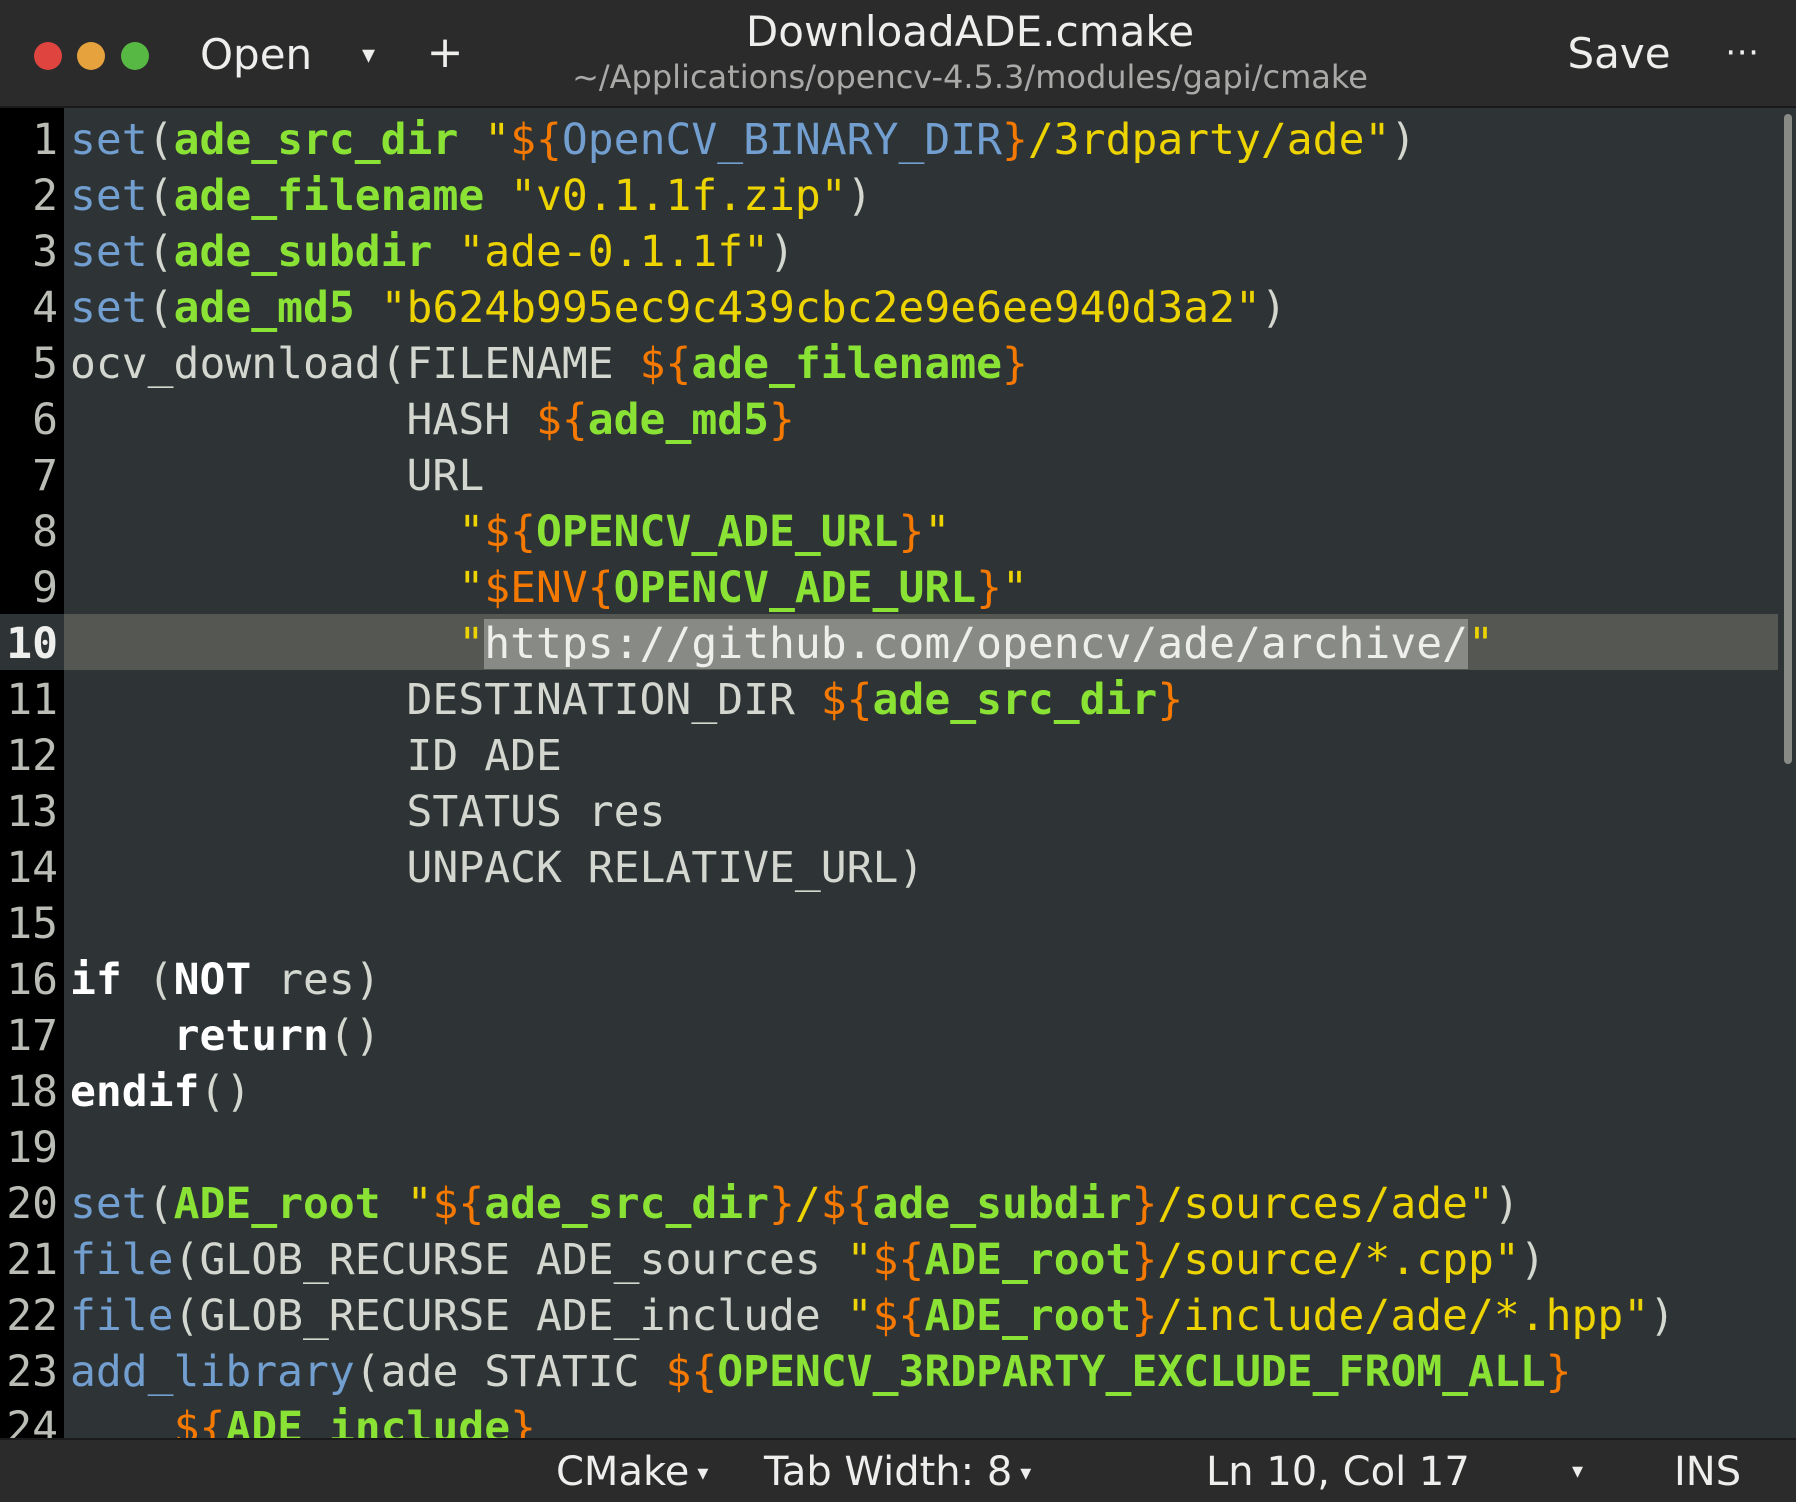 The width and height of the screenshot is (1796, 1502). Describe the element at coordinates (976, 644) in the screenshot. I see `selected-text: https://github.com/opencv/ade/archive/` at that location.